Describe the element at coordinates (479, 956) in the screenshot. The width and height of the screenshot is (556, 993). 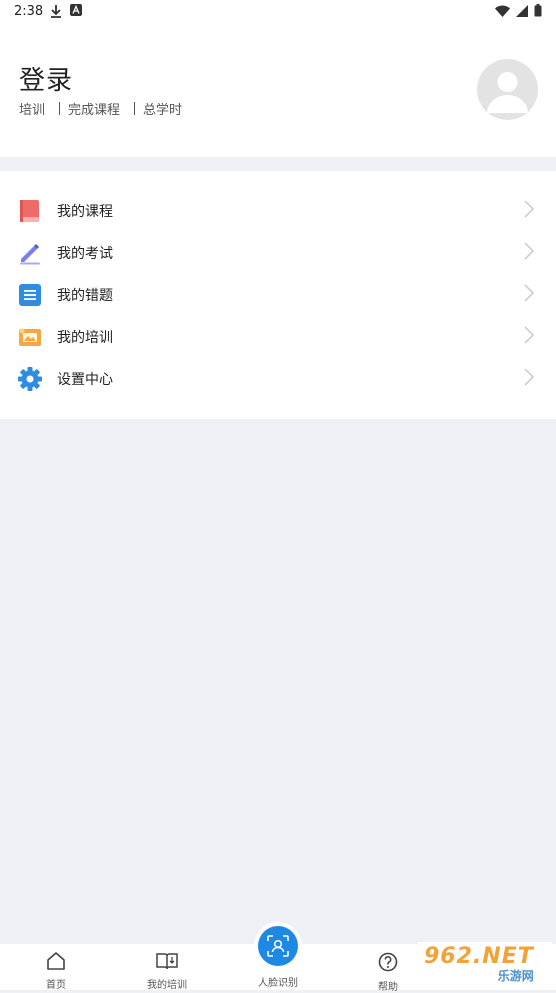
I see `watermark-line1: 962.NET` at that location.